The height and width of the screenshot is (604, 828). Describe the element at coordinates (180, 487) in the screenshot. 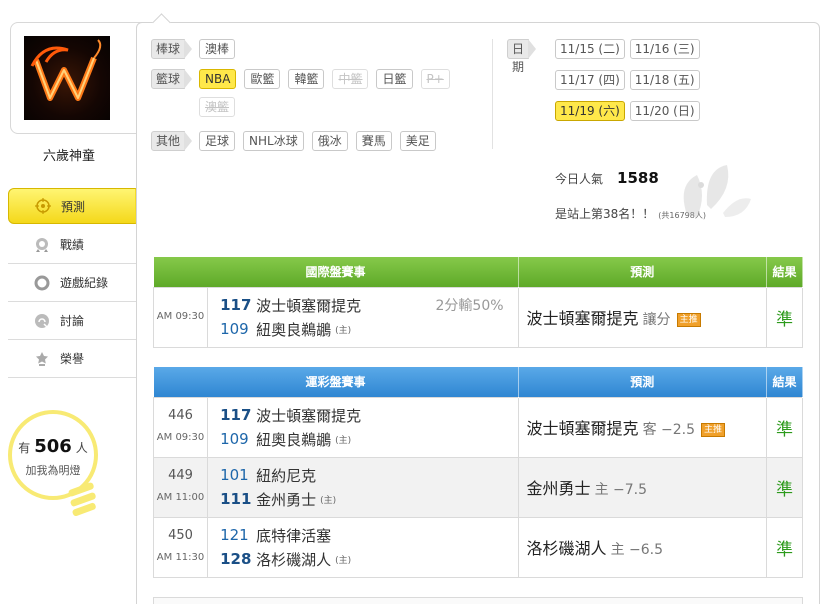

I see `game-number-time: 449 AM 11:00` at that location.